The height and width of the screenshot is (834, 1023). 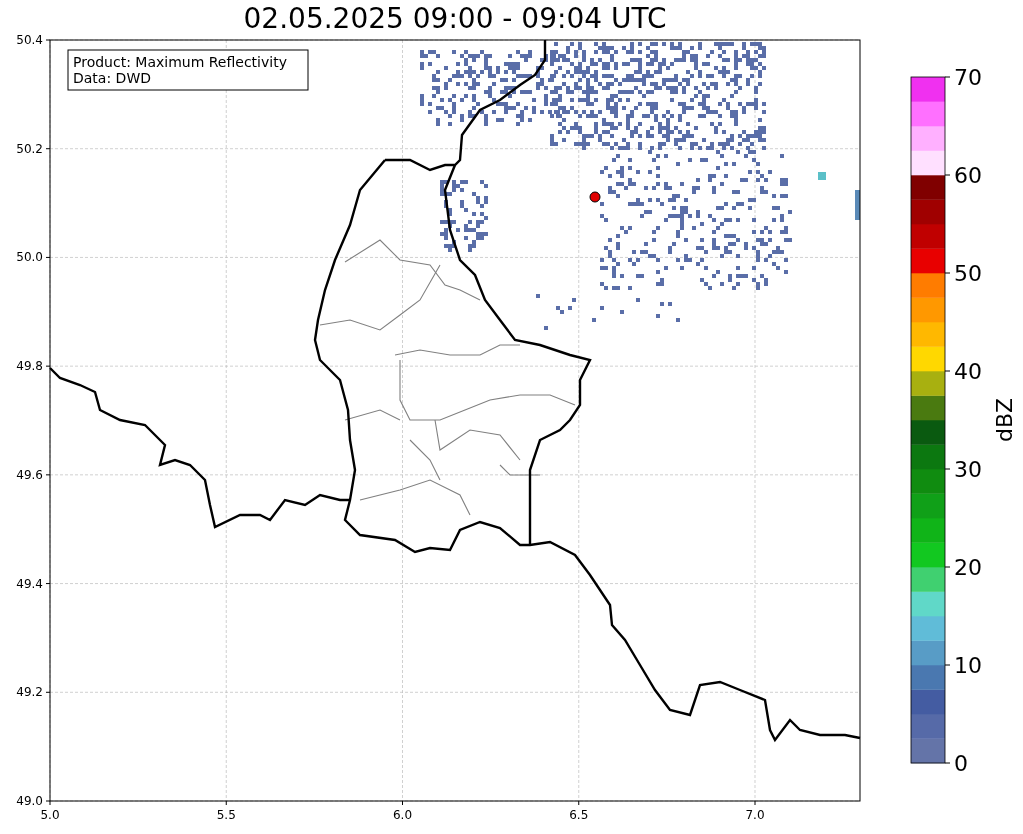 What do you see at coordinates (968, 175) in the screenshot?
I see `colorbar-tick-label: 60` at bounding box center [968, 175].